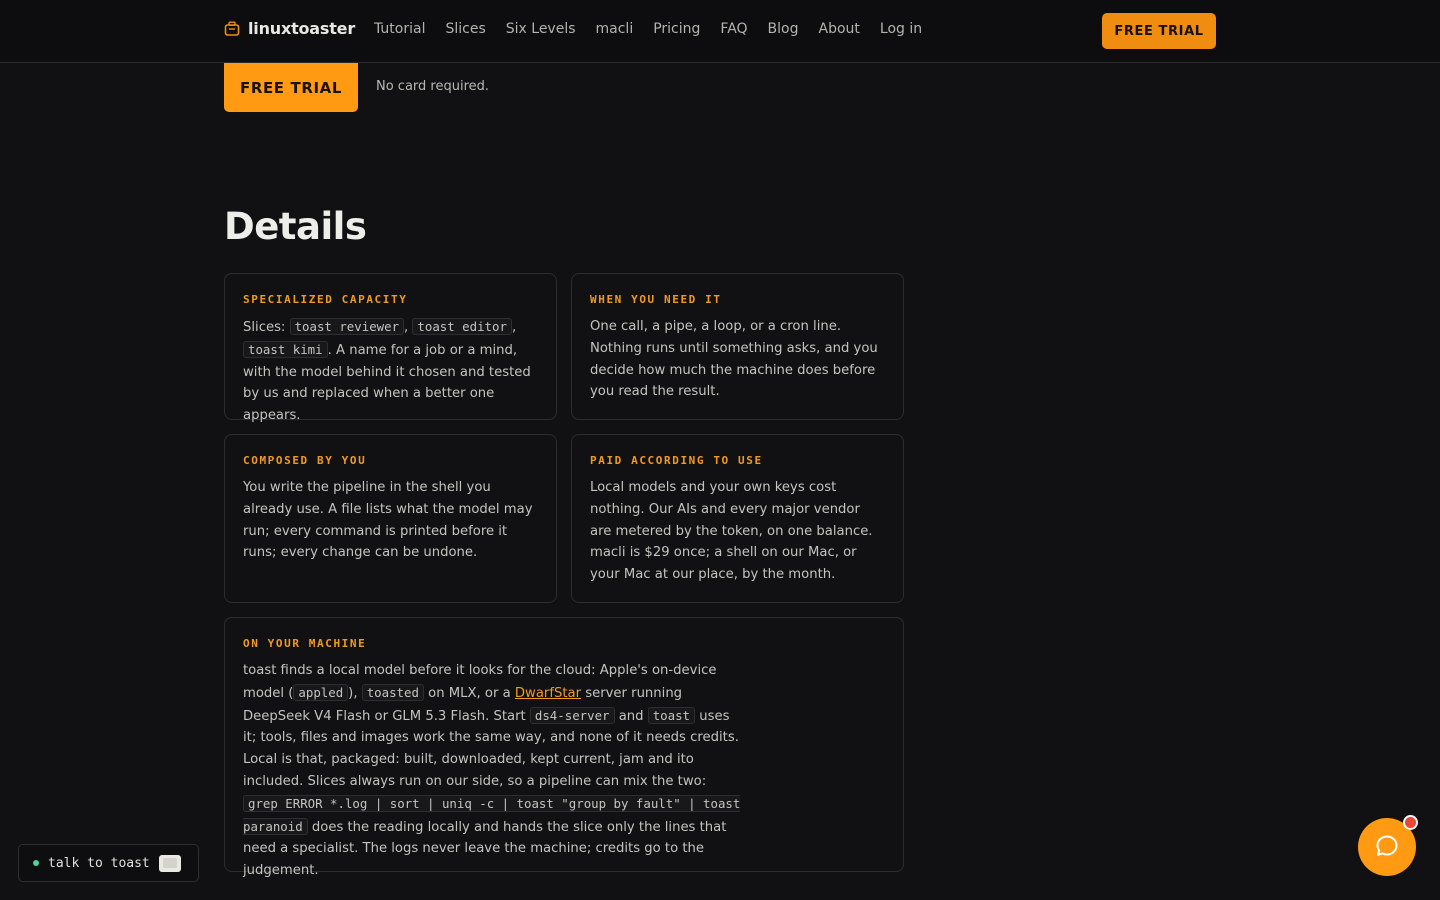  What do you see at coordinates (615, 29) in the screenshot?
I see `nav-macli: macli` at bounding box center [615, 29].